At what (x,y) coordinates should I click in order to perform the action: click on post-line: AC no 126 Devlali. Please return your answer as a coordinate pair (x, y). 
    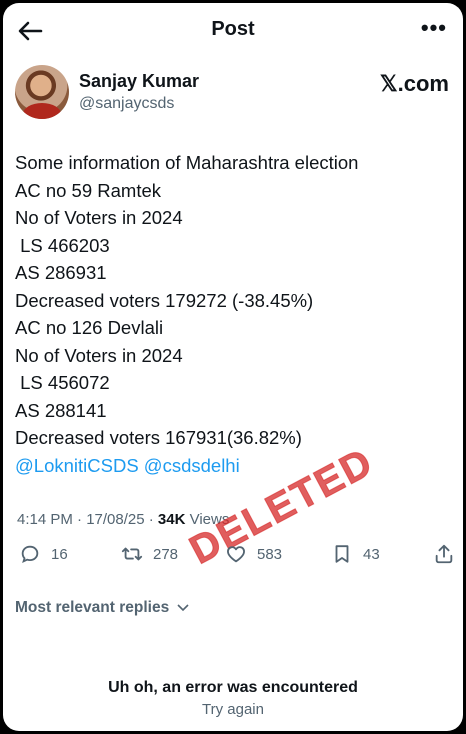
    Looking at the image, I should click on (89, 327).